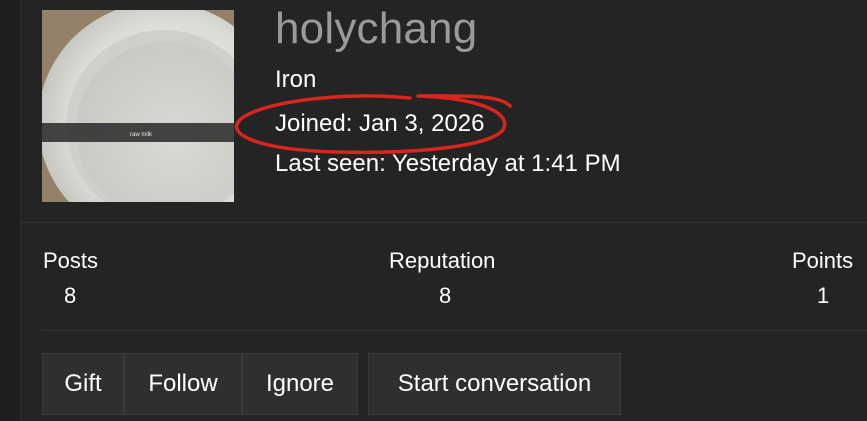  I want to click on gift-button: Gift, so click(83, 384).